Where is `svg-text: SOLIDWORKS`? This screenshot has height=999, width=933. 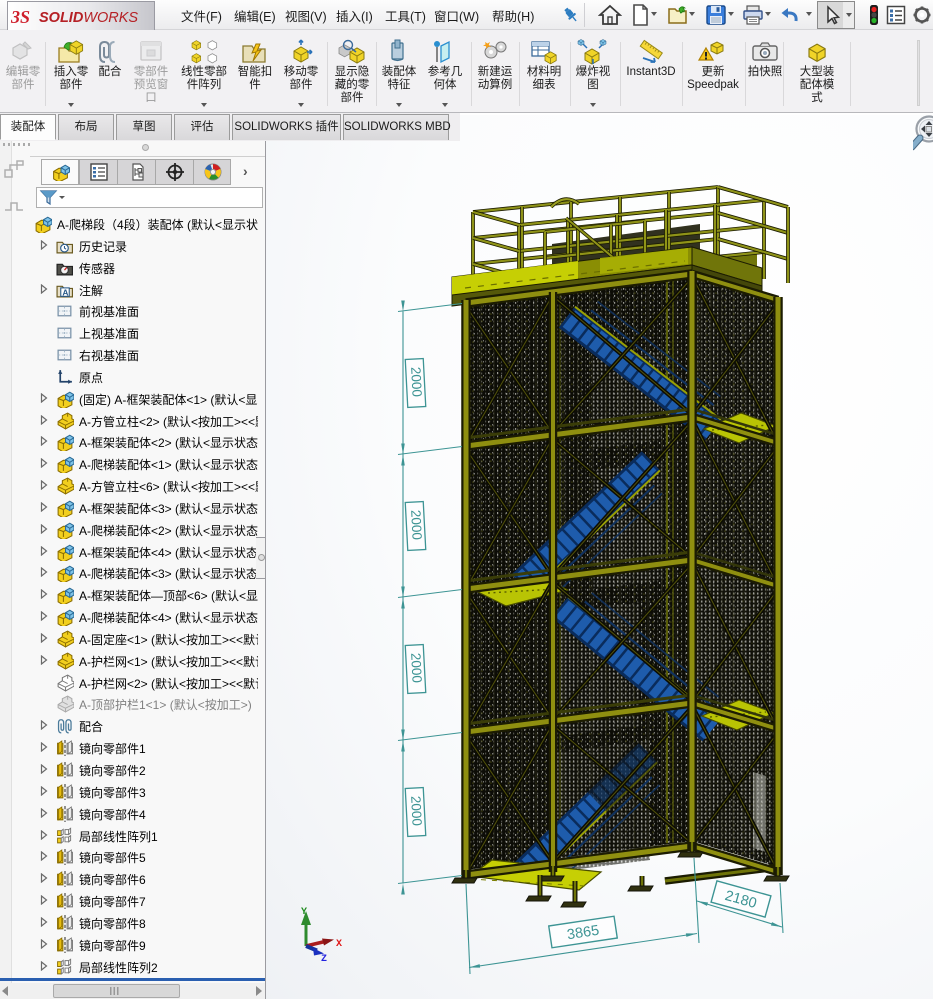 svg-text: SOLIDWORKS is located at coordinates (88, 18).